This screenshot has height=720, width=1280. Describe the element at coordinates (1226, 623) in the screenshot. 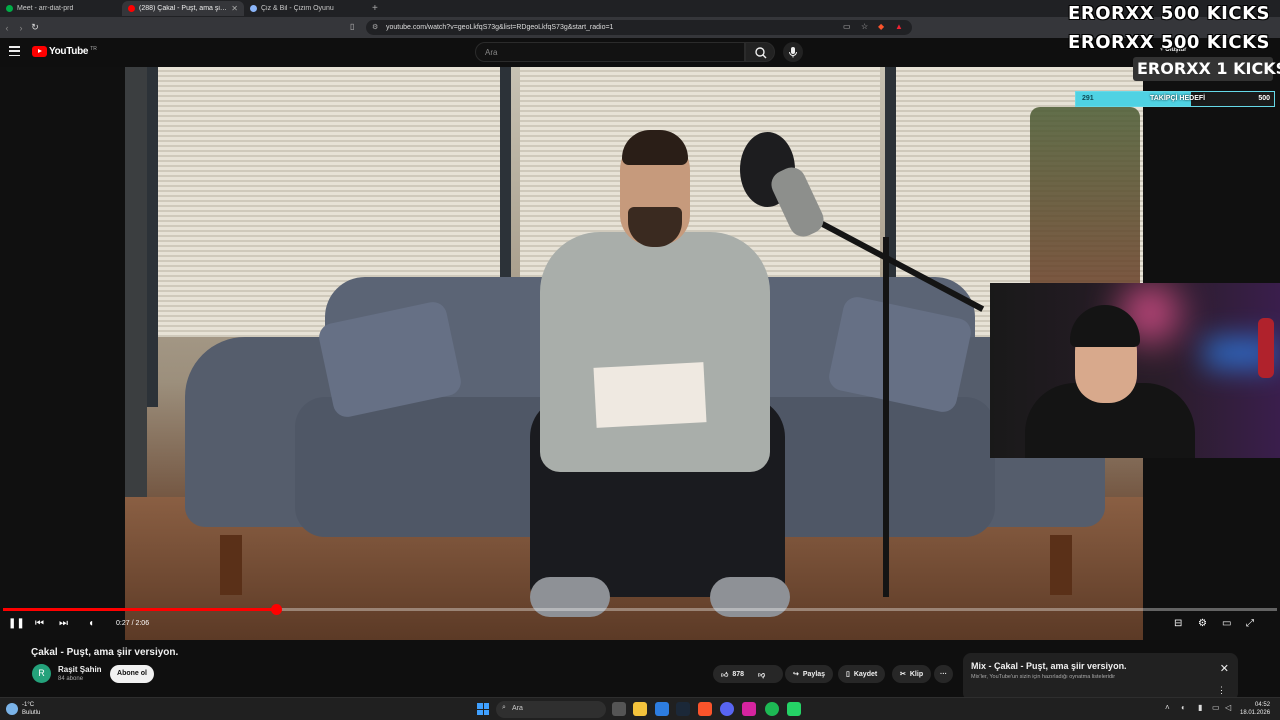

I see `theater-mode-icon: ▭` at that location.